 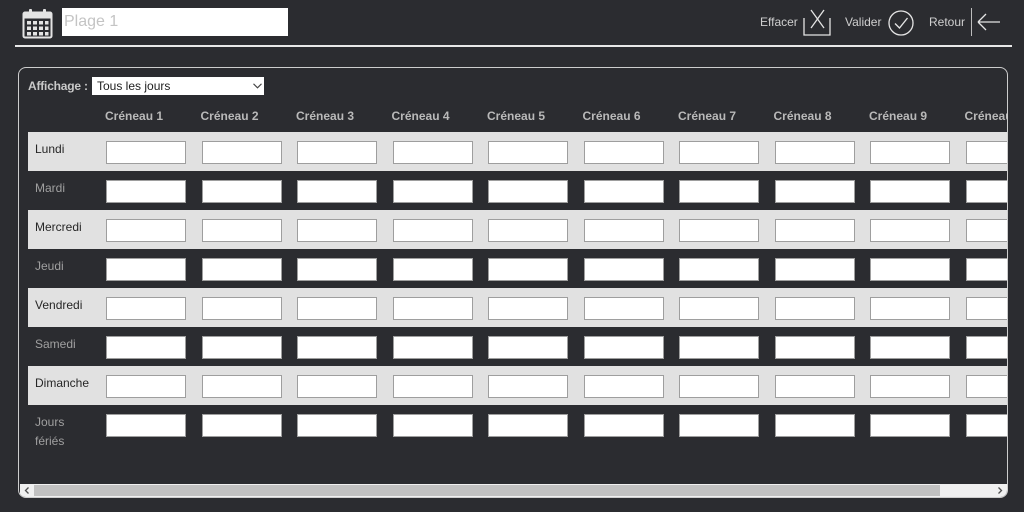 I want to click on horizontal-scrollbar, so click(x=513, y=490).